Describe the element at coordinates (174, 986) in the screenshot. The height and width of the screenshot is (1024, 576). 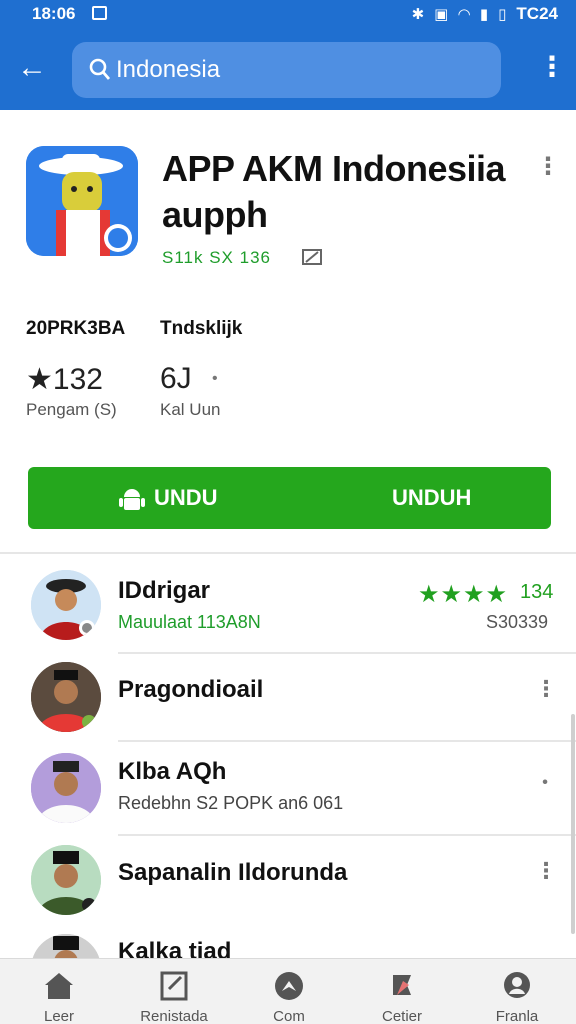
I see `edit-box-icon` at that location.